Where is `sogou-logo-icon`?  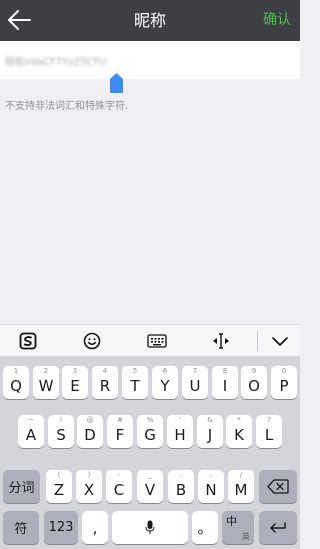
sogou-logo-icon is located at coordinates (28, 341).